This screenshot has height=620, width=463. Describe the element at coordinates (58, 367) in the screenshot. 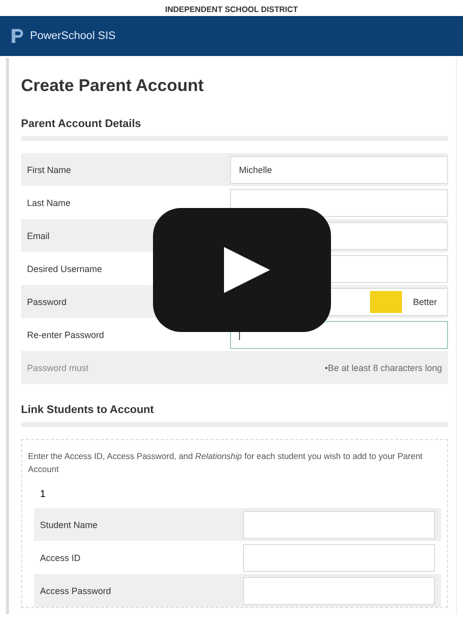

I see `hint-label: Password must` at that location.